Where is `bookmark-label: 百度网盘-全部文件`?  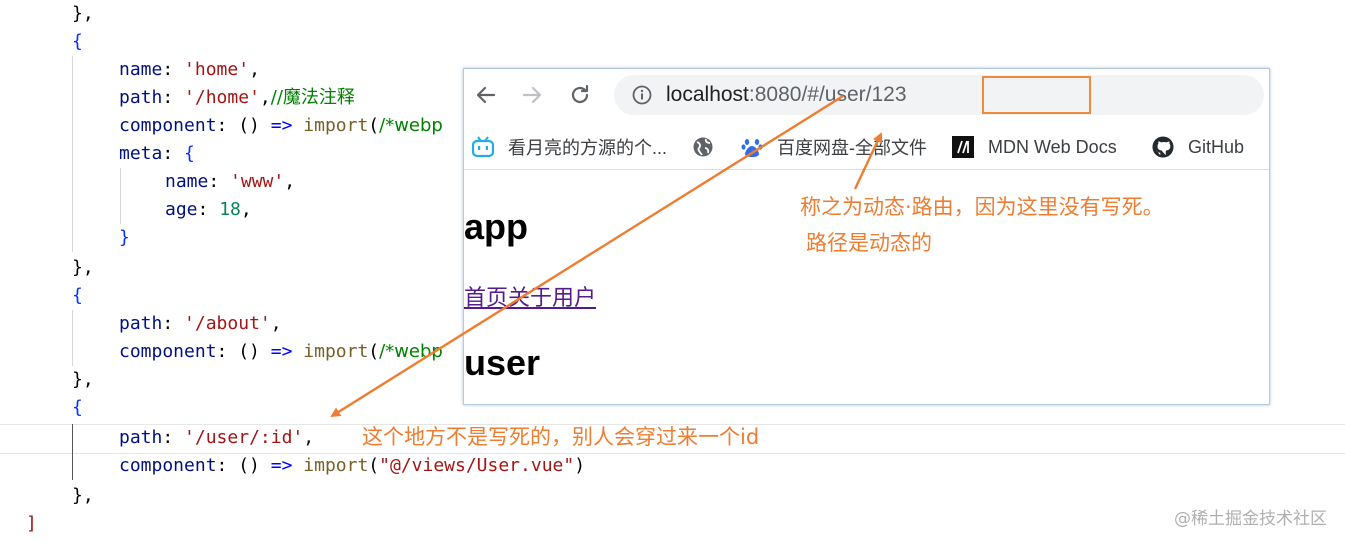
bookmark-label: 百度网盘-全部文件 is located at coordinates (852, 148).